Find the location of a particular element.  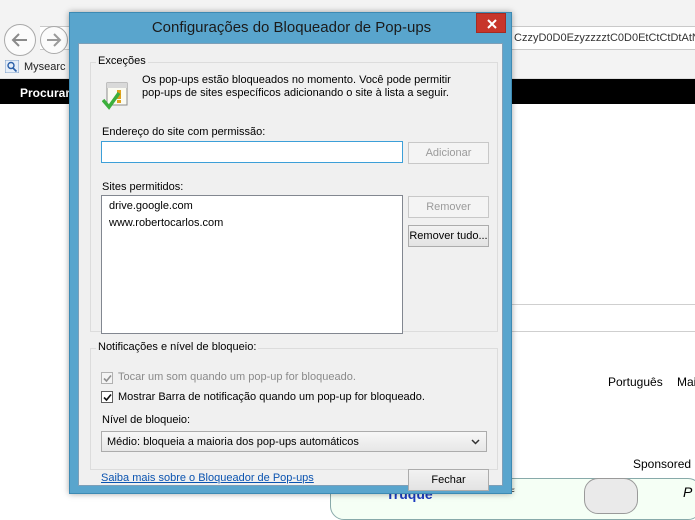

show-notification-bar-checkbox is located at coordinates (107, 397).